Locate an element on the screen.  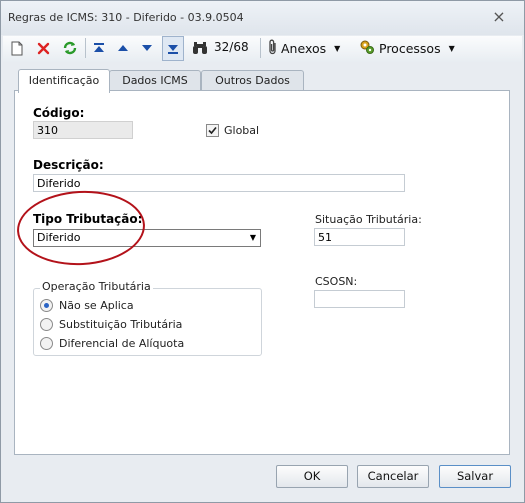
tab-identificacao: Identificação is located at coordinates (64, 81).